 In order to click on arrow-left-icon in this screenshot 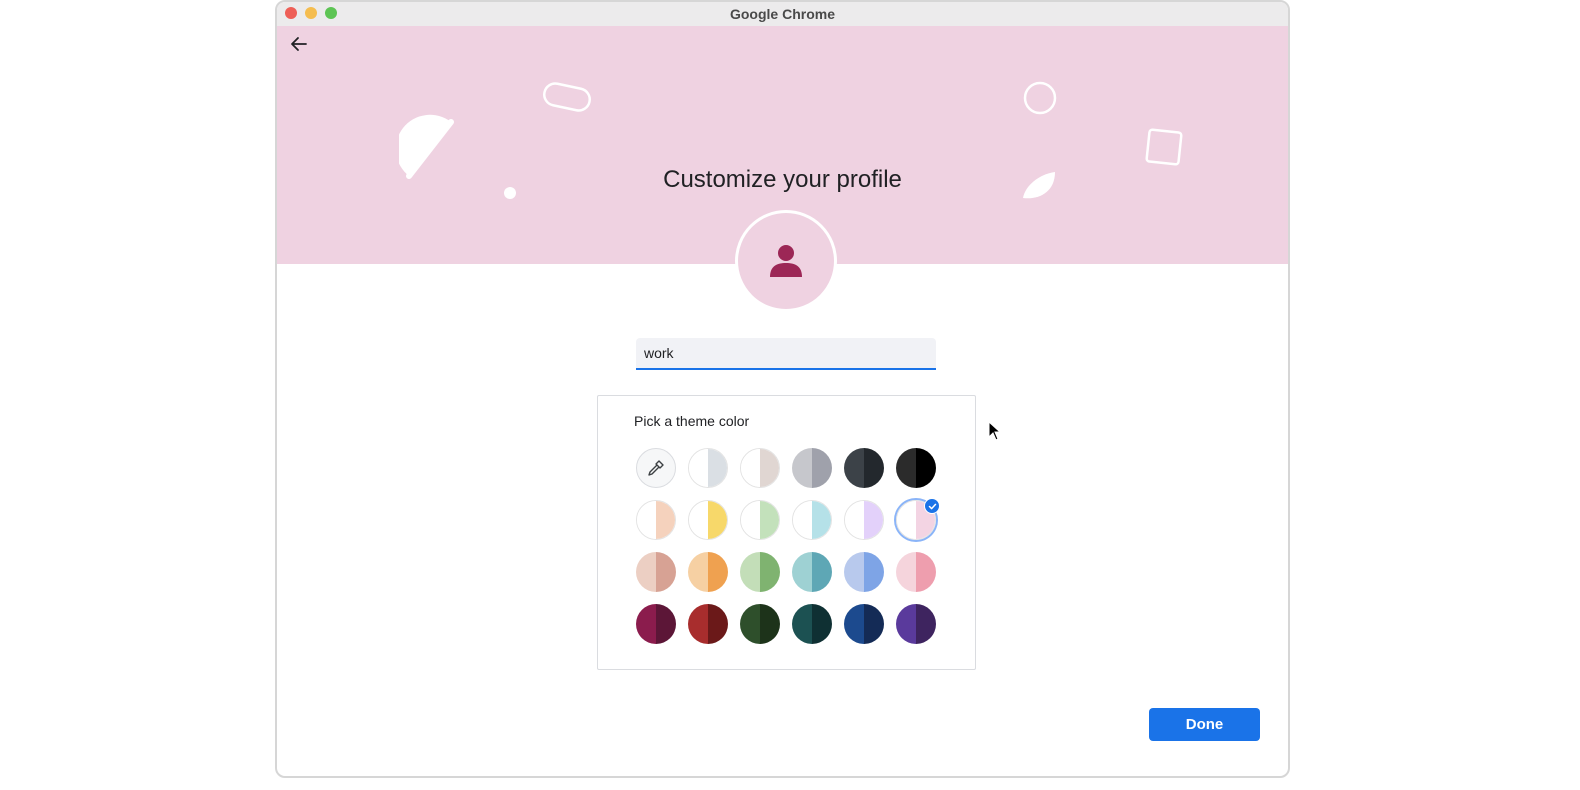, I will do `click(299, 44)`.